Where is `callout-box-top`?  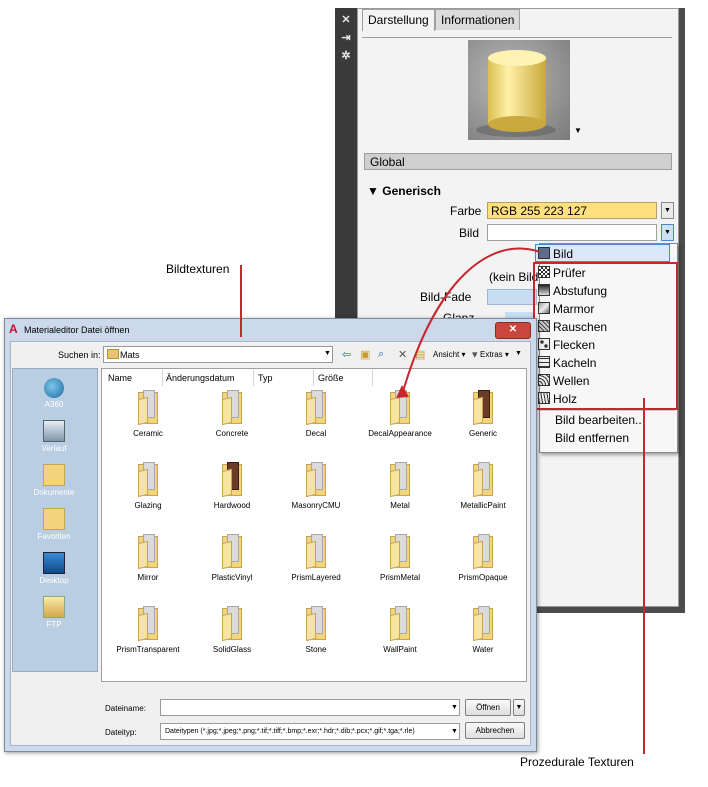 callout-box-top is located at coordinates (605, 263).